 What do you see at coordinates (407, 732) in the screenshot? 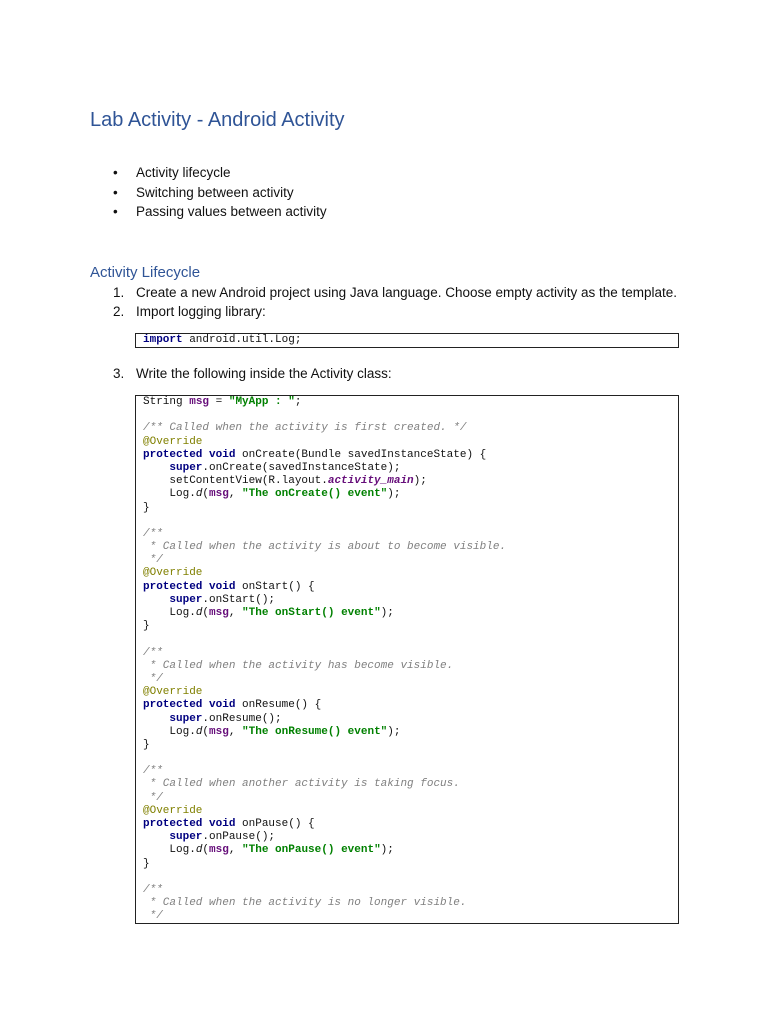
I see `code-line: Log.d(msg, "The onResume() event");` at bounding box center [407, 732].